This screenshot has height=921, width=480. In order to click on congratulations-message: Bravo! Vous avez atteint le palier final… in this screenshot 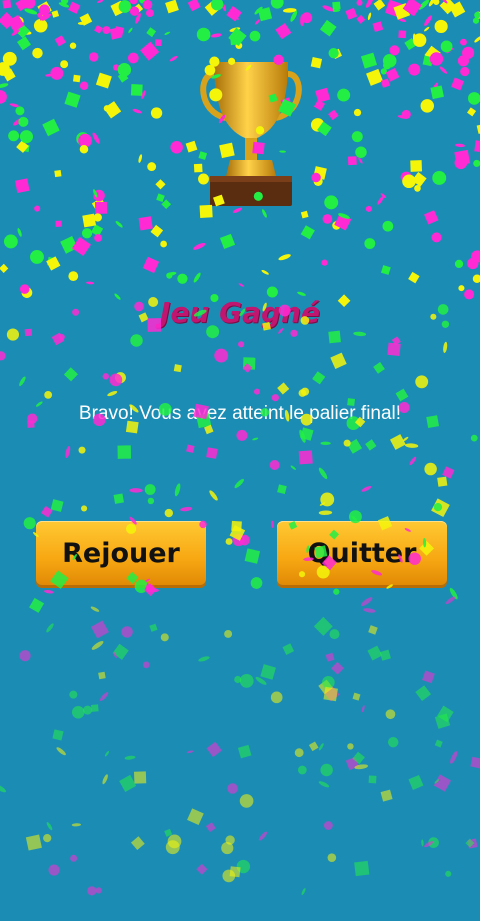, I will do `click(240, 413)`.